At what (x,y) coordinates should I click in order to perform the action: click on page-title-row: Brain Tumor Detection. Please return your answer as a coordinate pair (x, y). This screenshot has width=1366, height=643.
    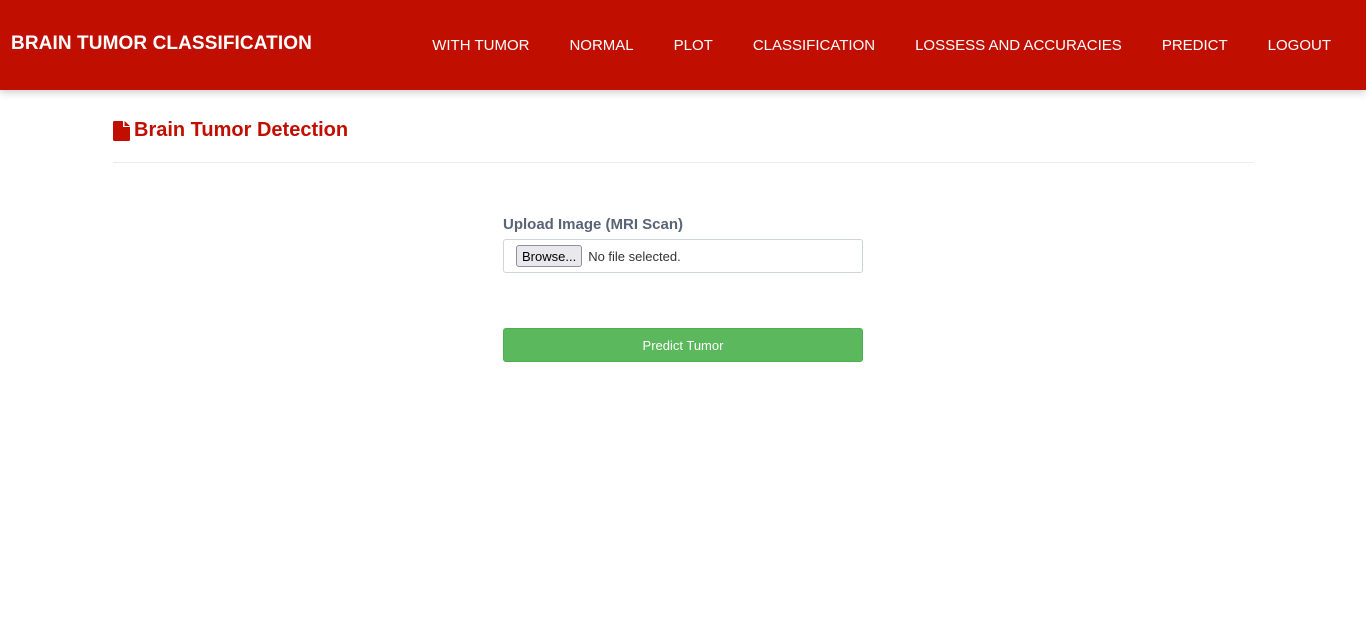
    Looking at the image, I should click on (683, 130).